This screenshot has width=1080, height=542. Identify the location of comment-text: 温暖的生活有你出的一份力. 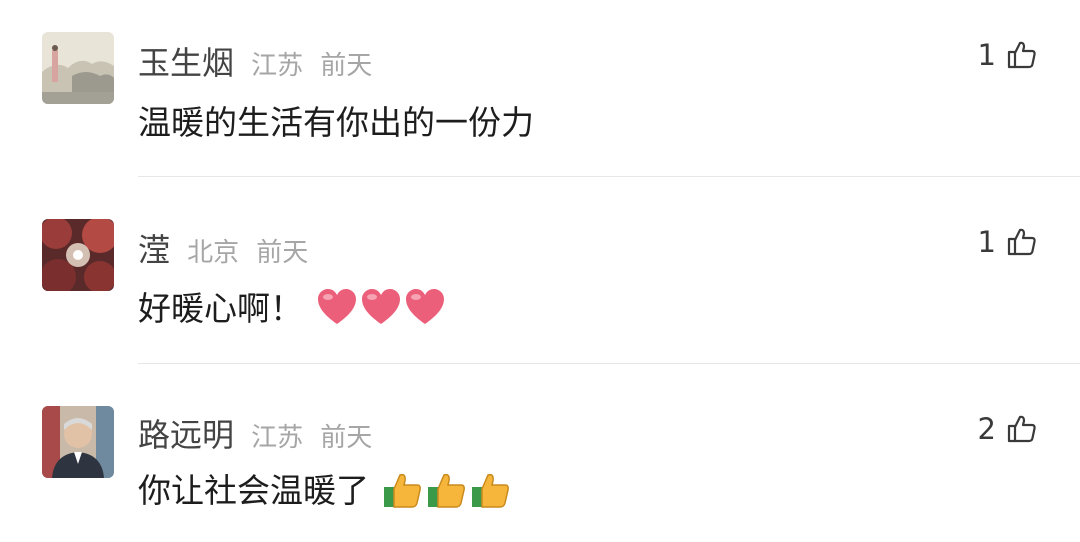
(336, 120).